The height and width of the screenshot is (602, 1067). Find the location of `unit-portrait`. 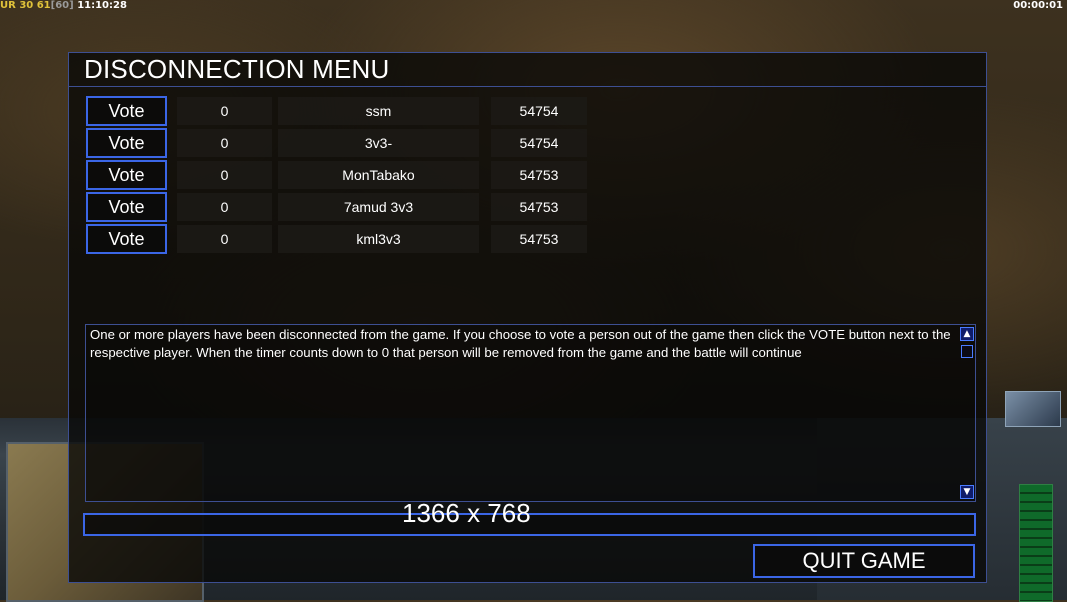

unit-portrait is located at coordinates (1033, 409).